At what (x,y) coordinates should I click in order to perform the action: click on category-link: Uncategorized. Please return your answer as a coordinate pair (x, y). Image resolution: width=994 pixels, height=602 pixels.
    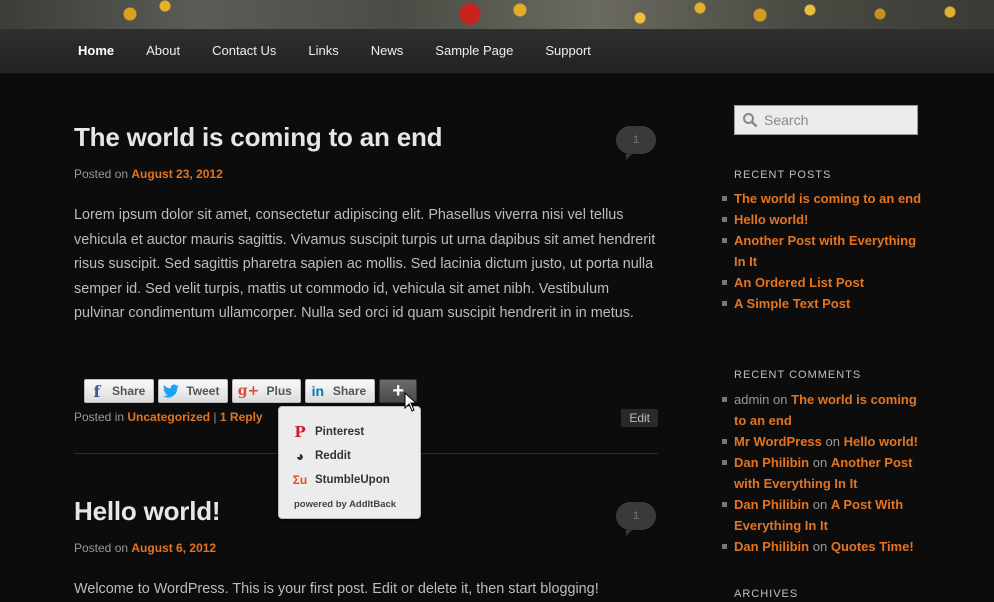
    Looking at the image, I should click on (168, 417).